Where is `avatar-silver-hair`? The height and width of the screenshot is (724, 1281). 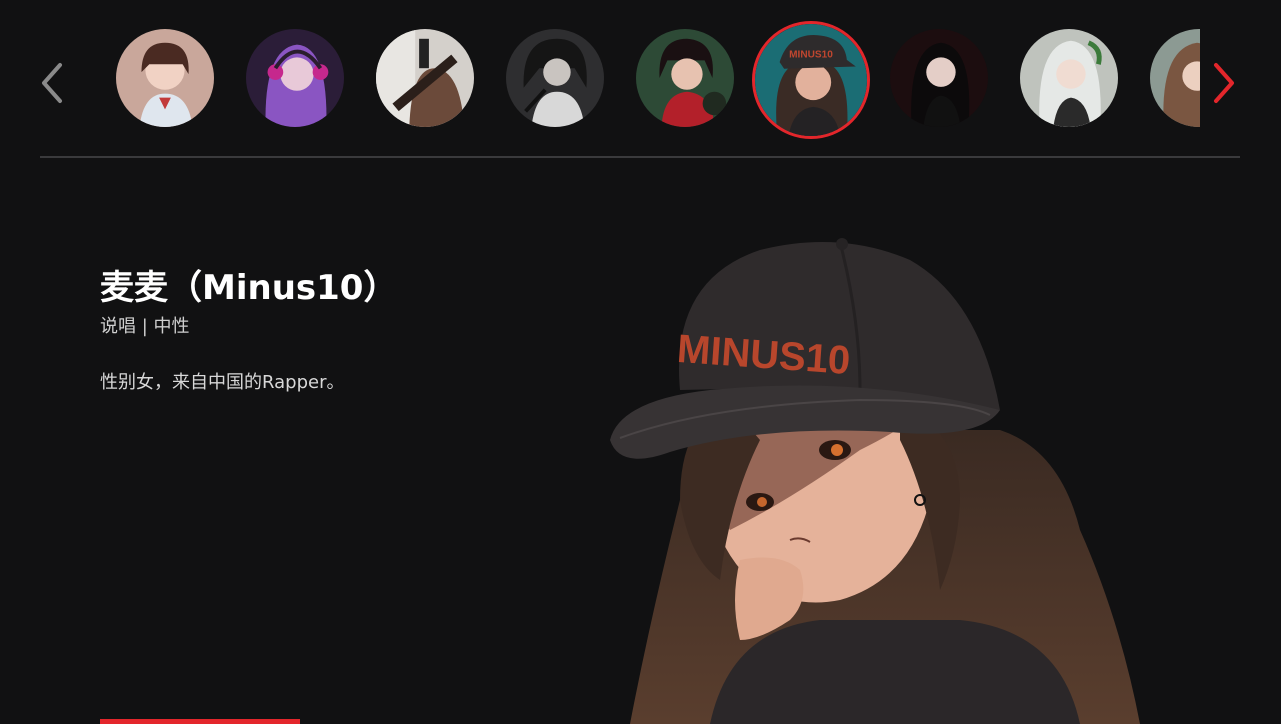
avatar-silver-hair is located at coordinates (1069, 78).